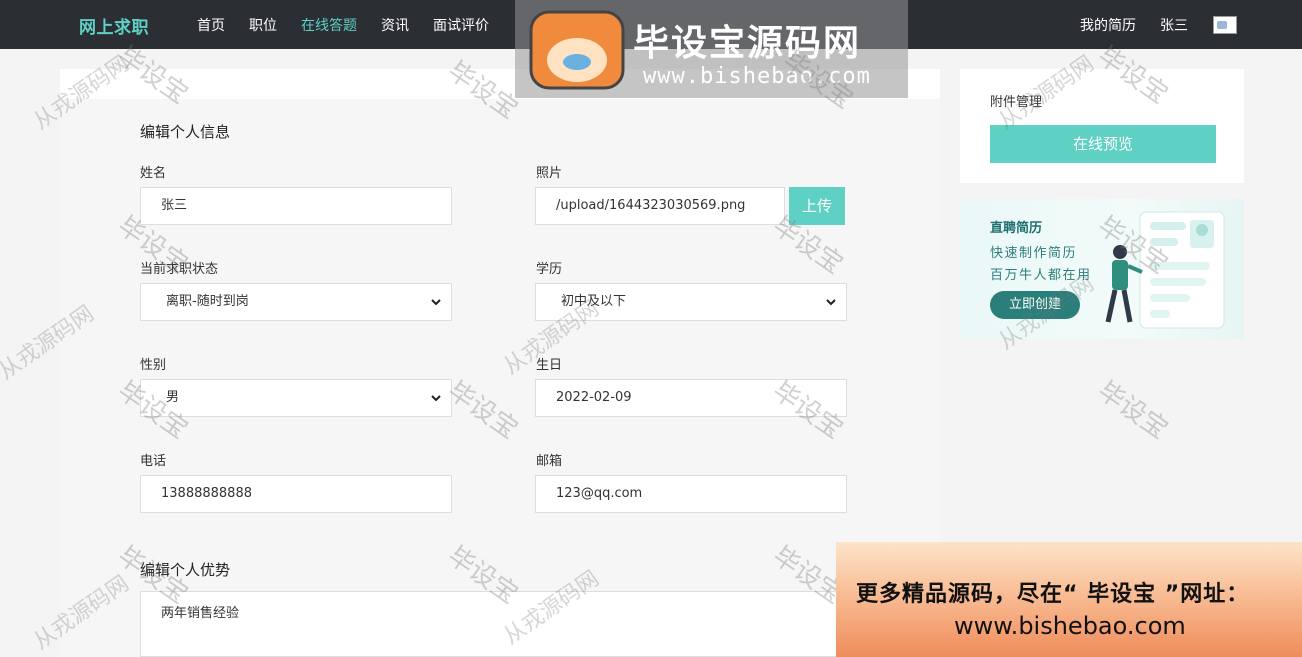 The height and width of the screenshot is (657, 1302). I want to click on edit-advantage-title: 编辑个人优势, so click(185, 570).